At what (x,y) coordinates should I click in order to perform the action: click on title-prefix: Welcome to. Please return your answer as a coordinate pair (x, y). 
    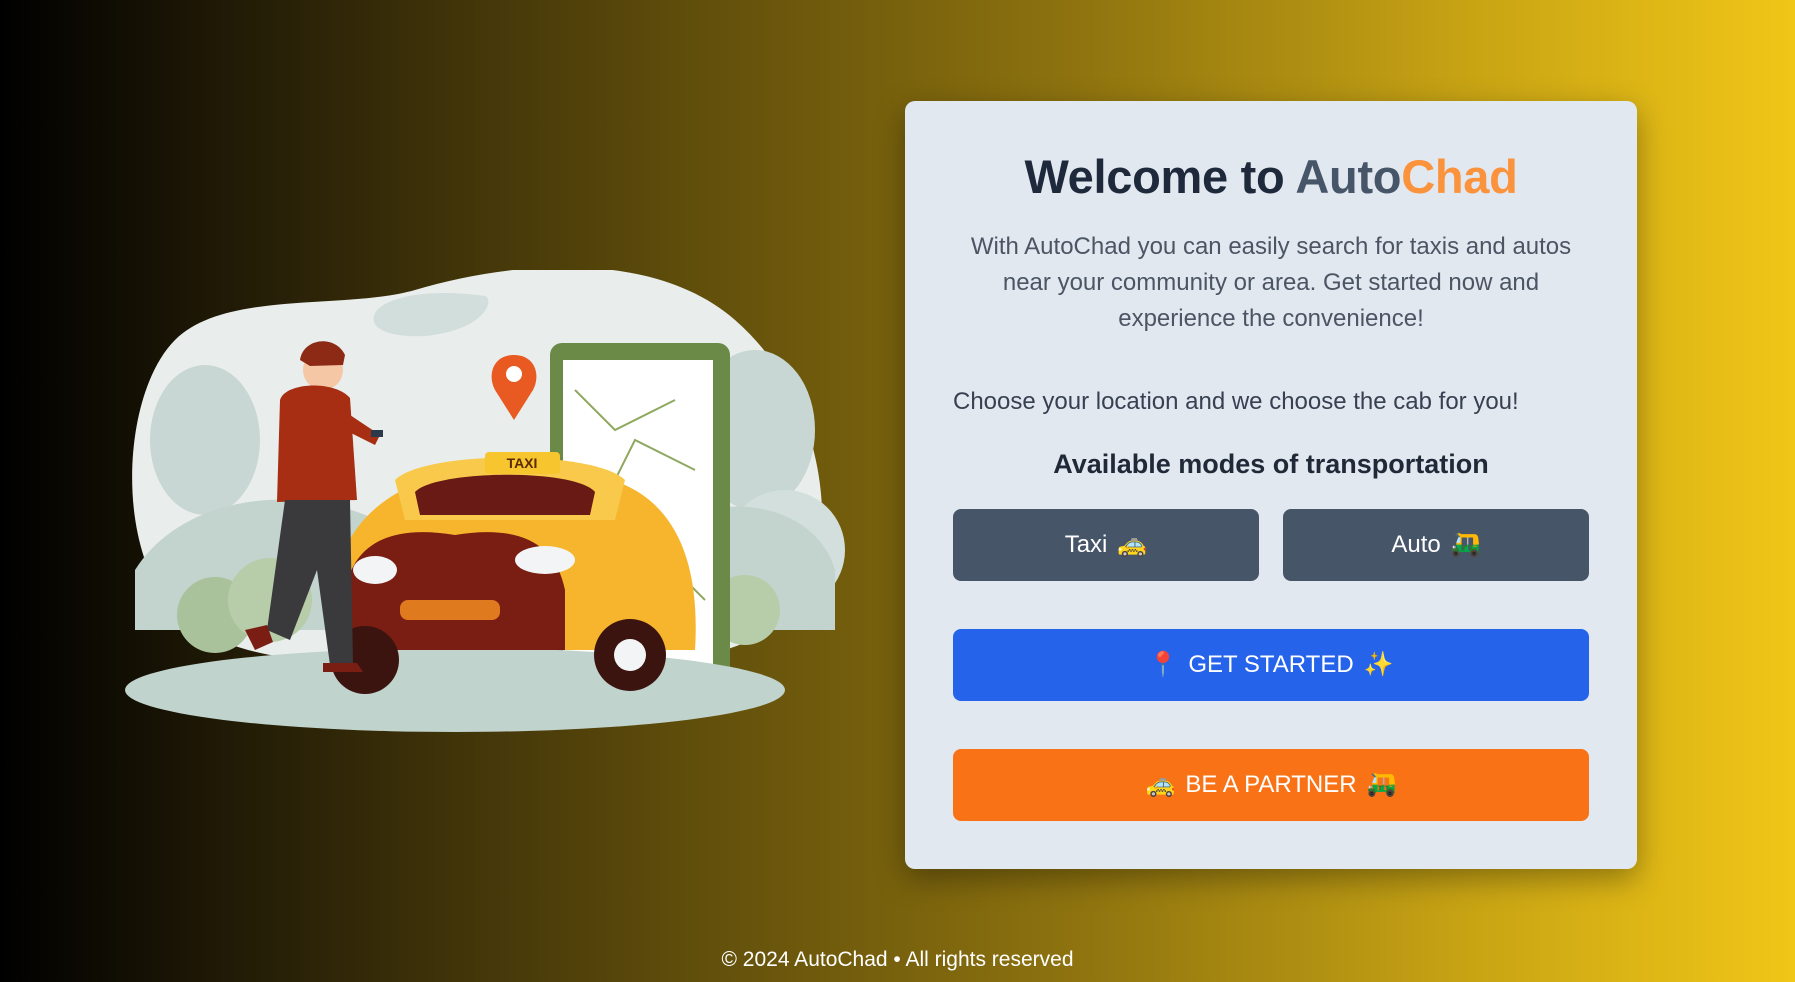
    Looking at the image, I should click on (1160, 176).